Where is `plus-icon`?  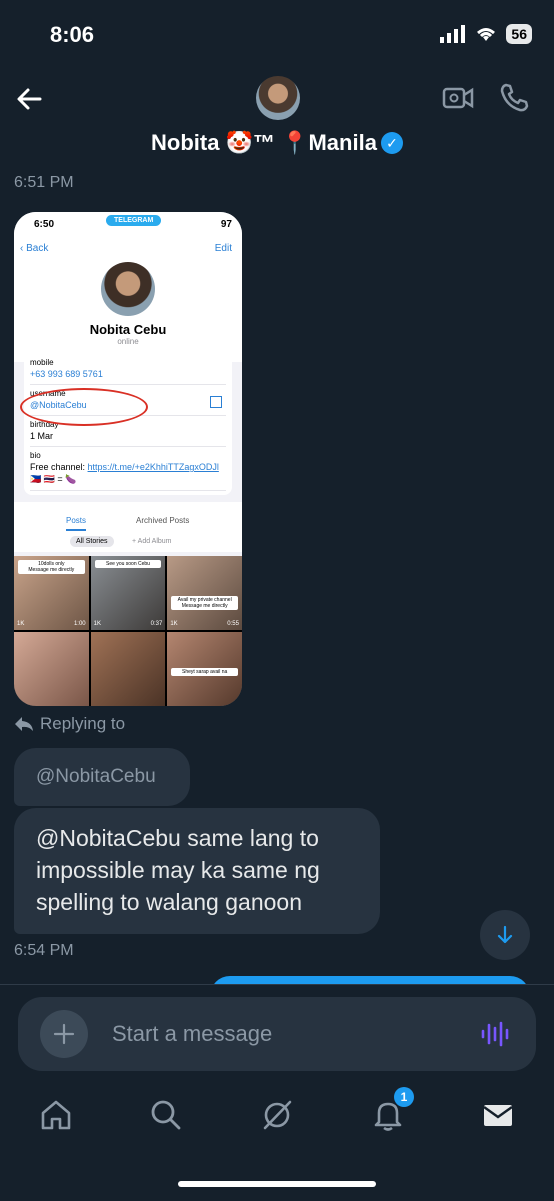 plus-icon is located at coordinates (64, 1034).